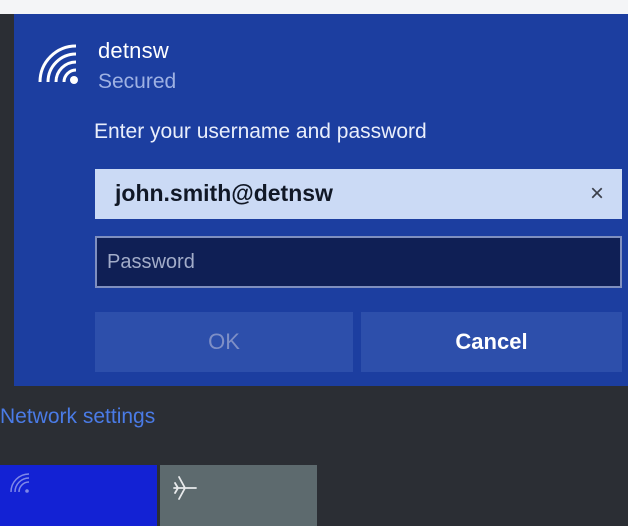  I want to click on ok-button: OK, so click(224, 342).